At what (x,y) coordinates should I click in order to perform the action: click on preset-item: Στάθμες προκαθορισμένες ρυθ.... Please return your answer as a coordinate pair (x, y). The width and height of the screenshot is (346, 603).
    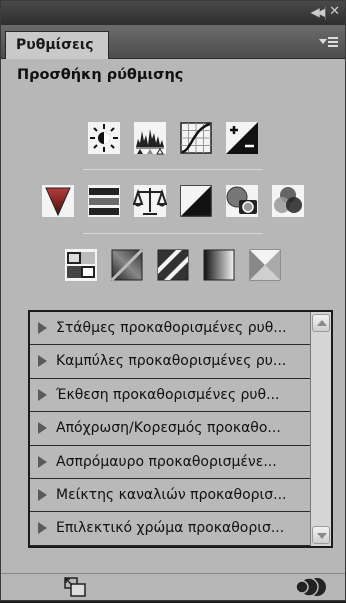
    Looking at the image, I should click on (170, 329).